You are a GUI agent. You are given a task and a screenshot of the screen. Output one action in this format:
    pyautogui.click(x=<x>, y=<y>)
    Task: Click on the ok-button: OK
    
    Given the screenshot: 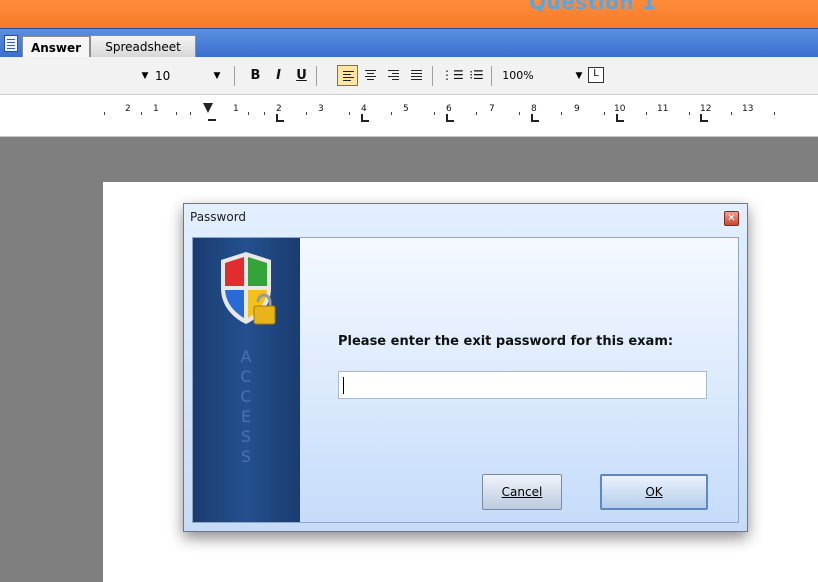 What is the action you would take?
    pyautogui.click(x=654, y=492)
    